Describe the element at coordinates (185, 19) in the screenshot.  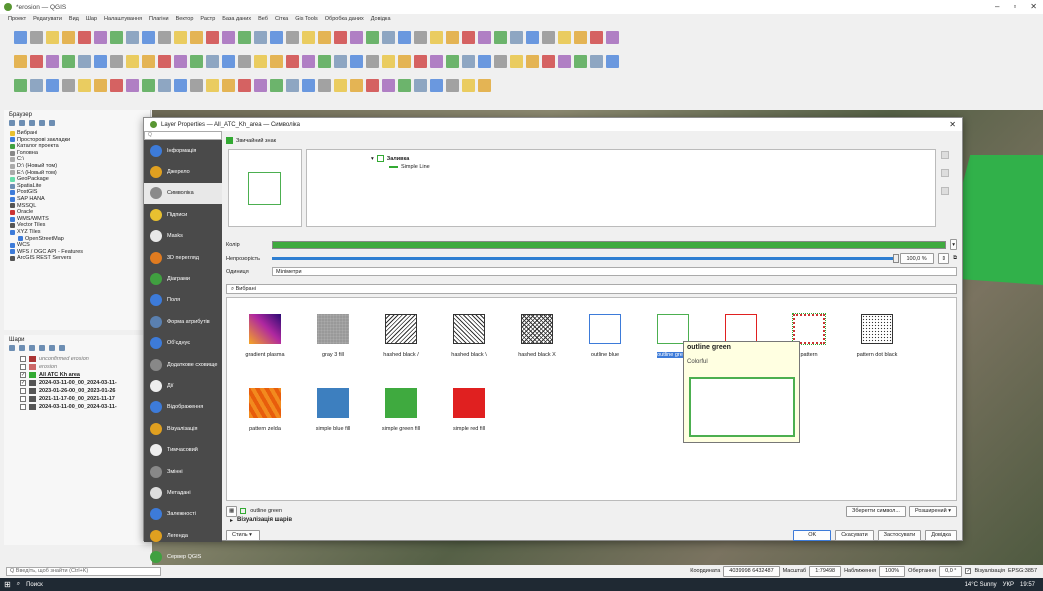
I see `menu-item: Вектор` at that location.